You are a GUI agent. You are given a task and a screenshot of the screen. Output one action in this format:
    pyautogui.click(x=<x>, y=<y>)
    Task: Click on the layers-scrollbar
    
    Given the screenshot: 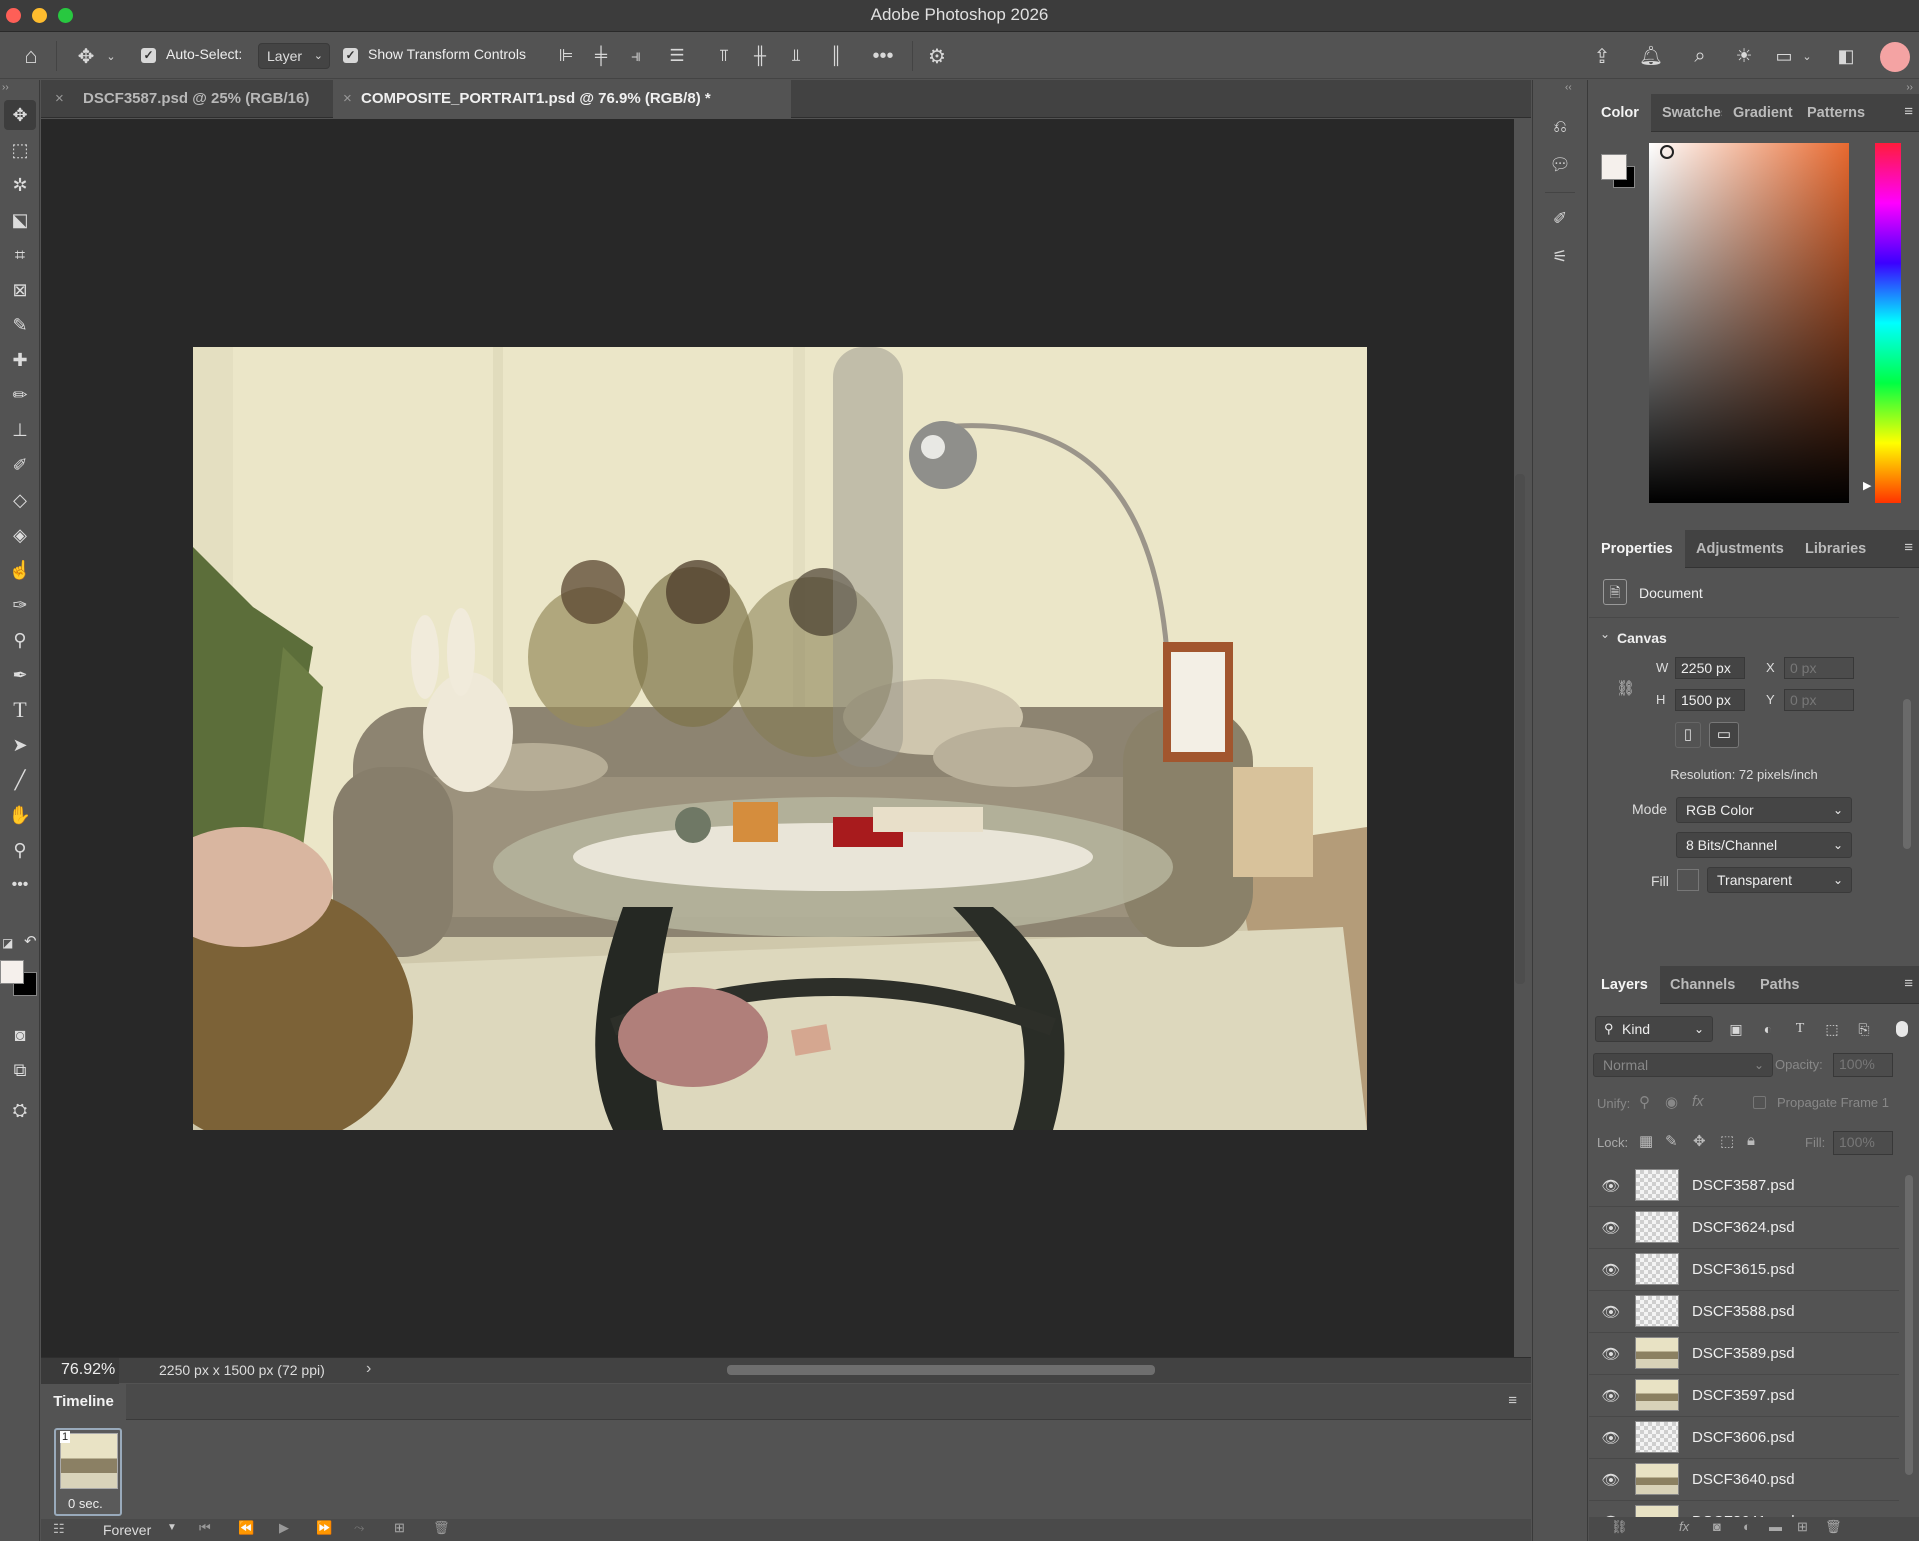 What is the action you would take?
    pyautogui.click(x=1909, y=1325)
    